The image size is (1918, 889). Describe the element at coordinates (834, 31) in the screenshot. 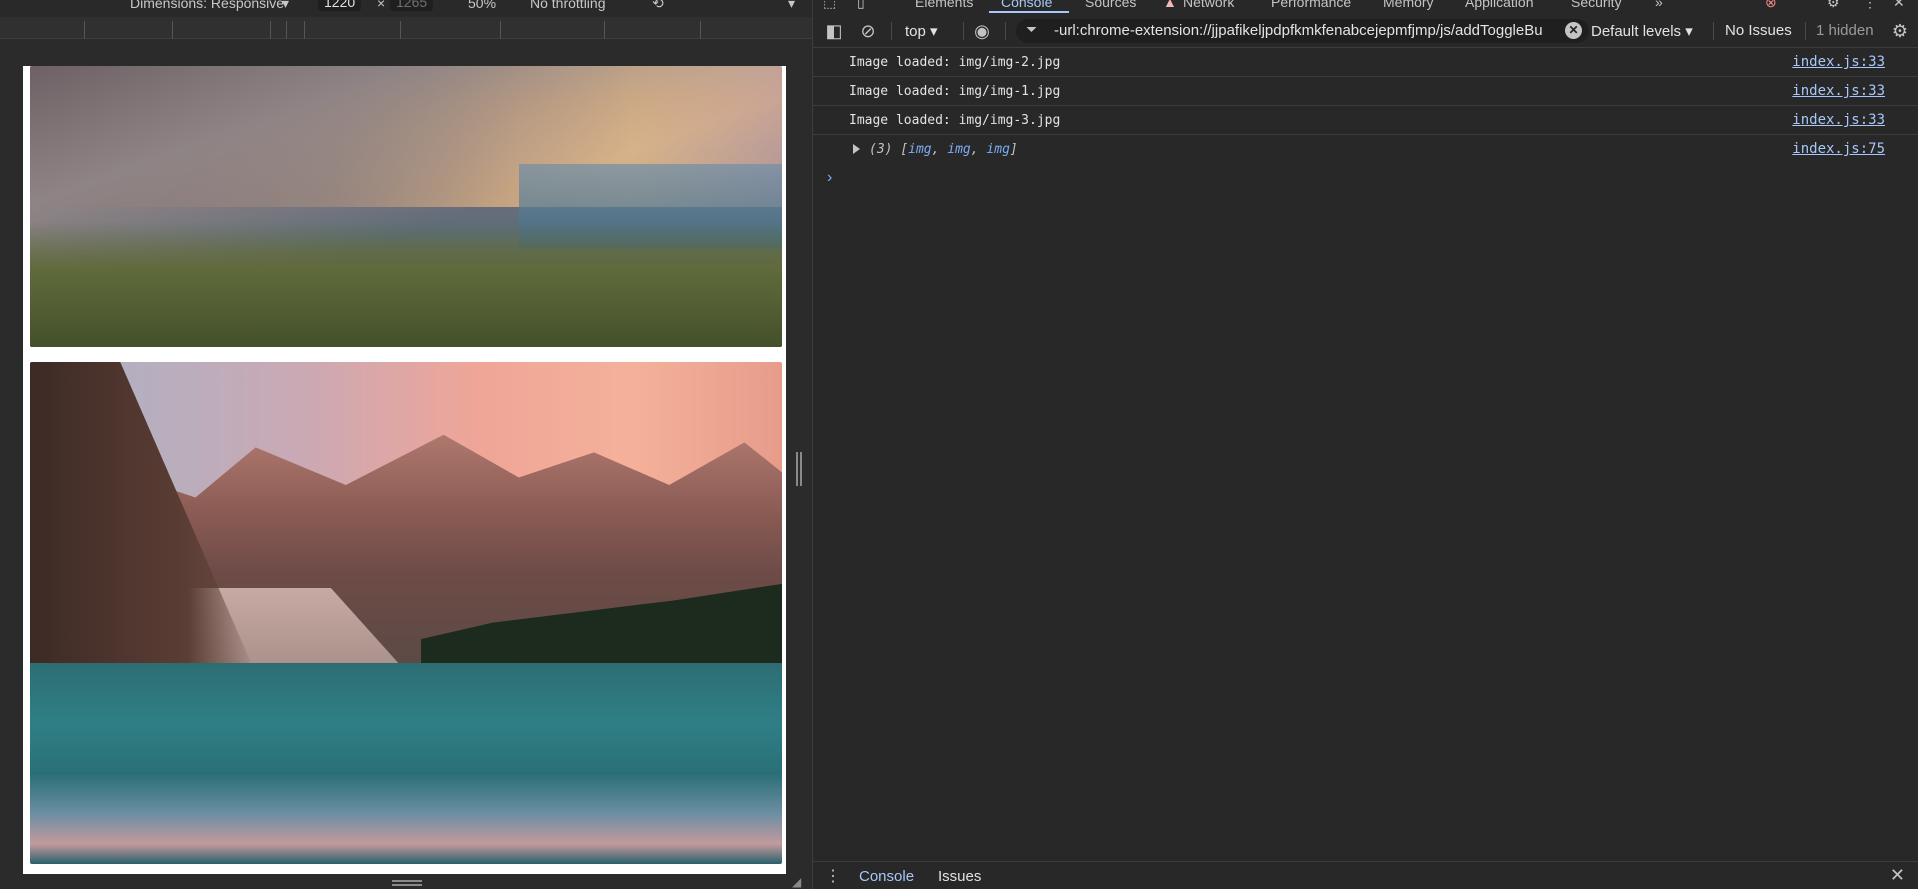

I see `sidebar-toggle-icon: ◧` at that location.